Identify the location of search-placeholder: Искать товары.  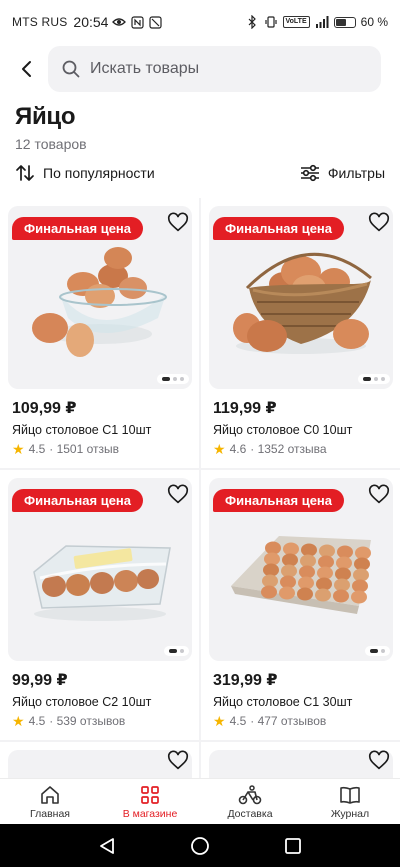
(145, 68).